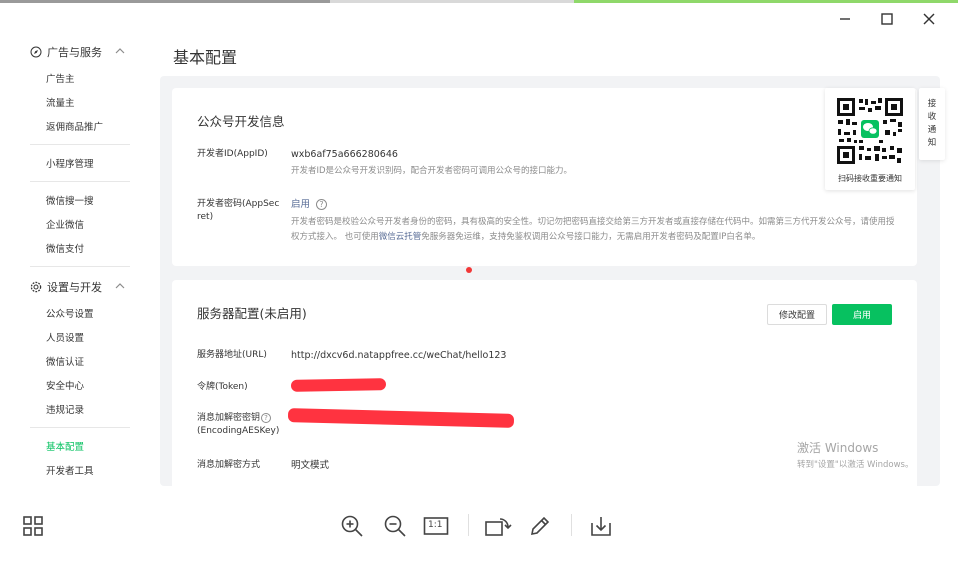  What do you see at coordinates (310, 465) in the screenshot?
I see `mode-value: 明文模式` at bounding box center [310, 465].